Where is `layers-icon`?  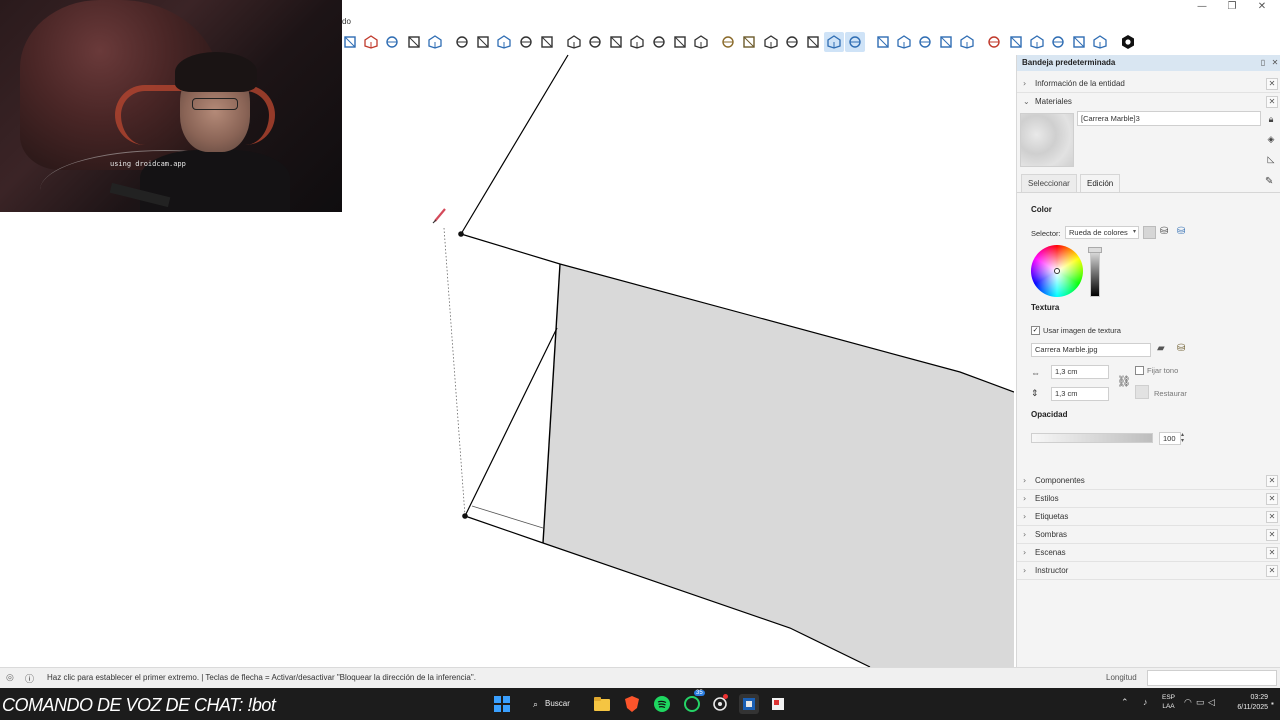 layers-icon is located at coordinates (526, 42).